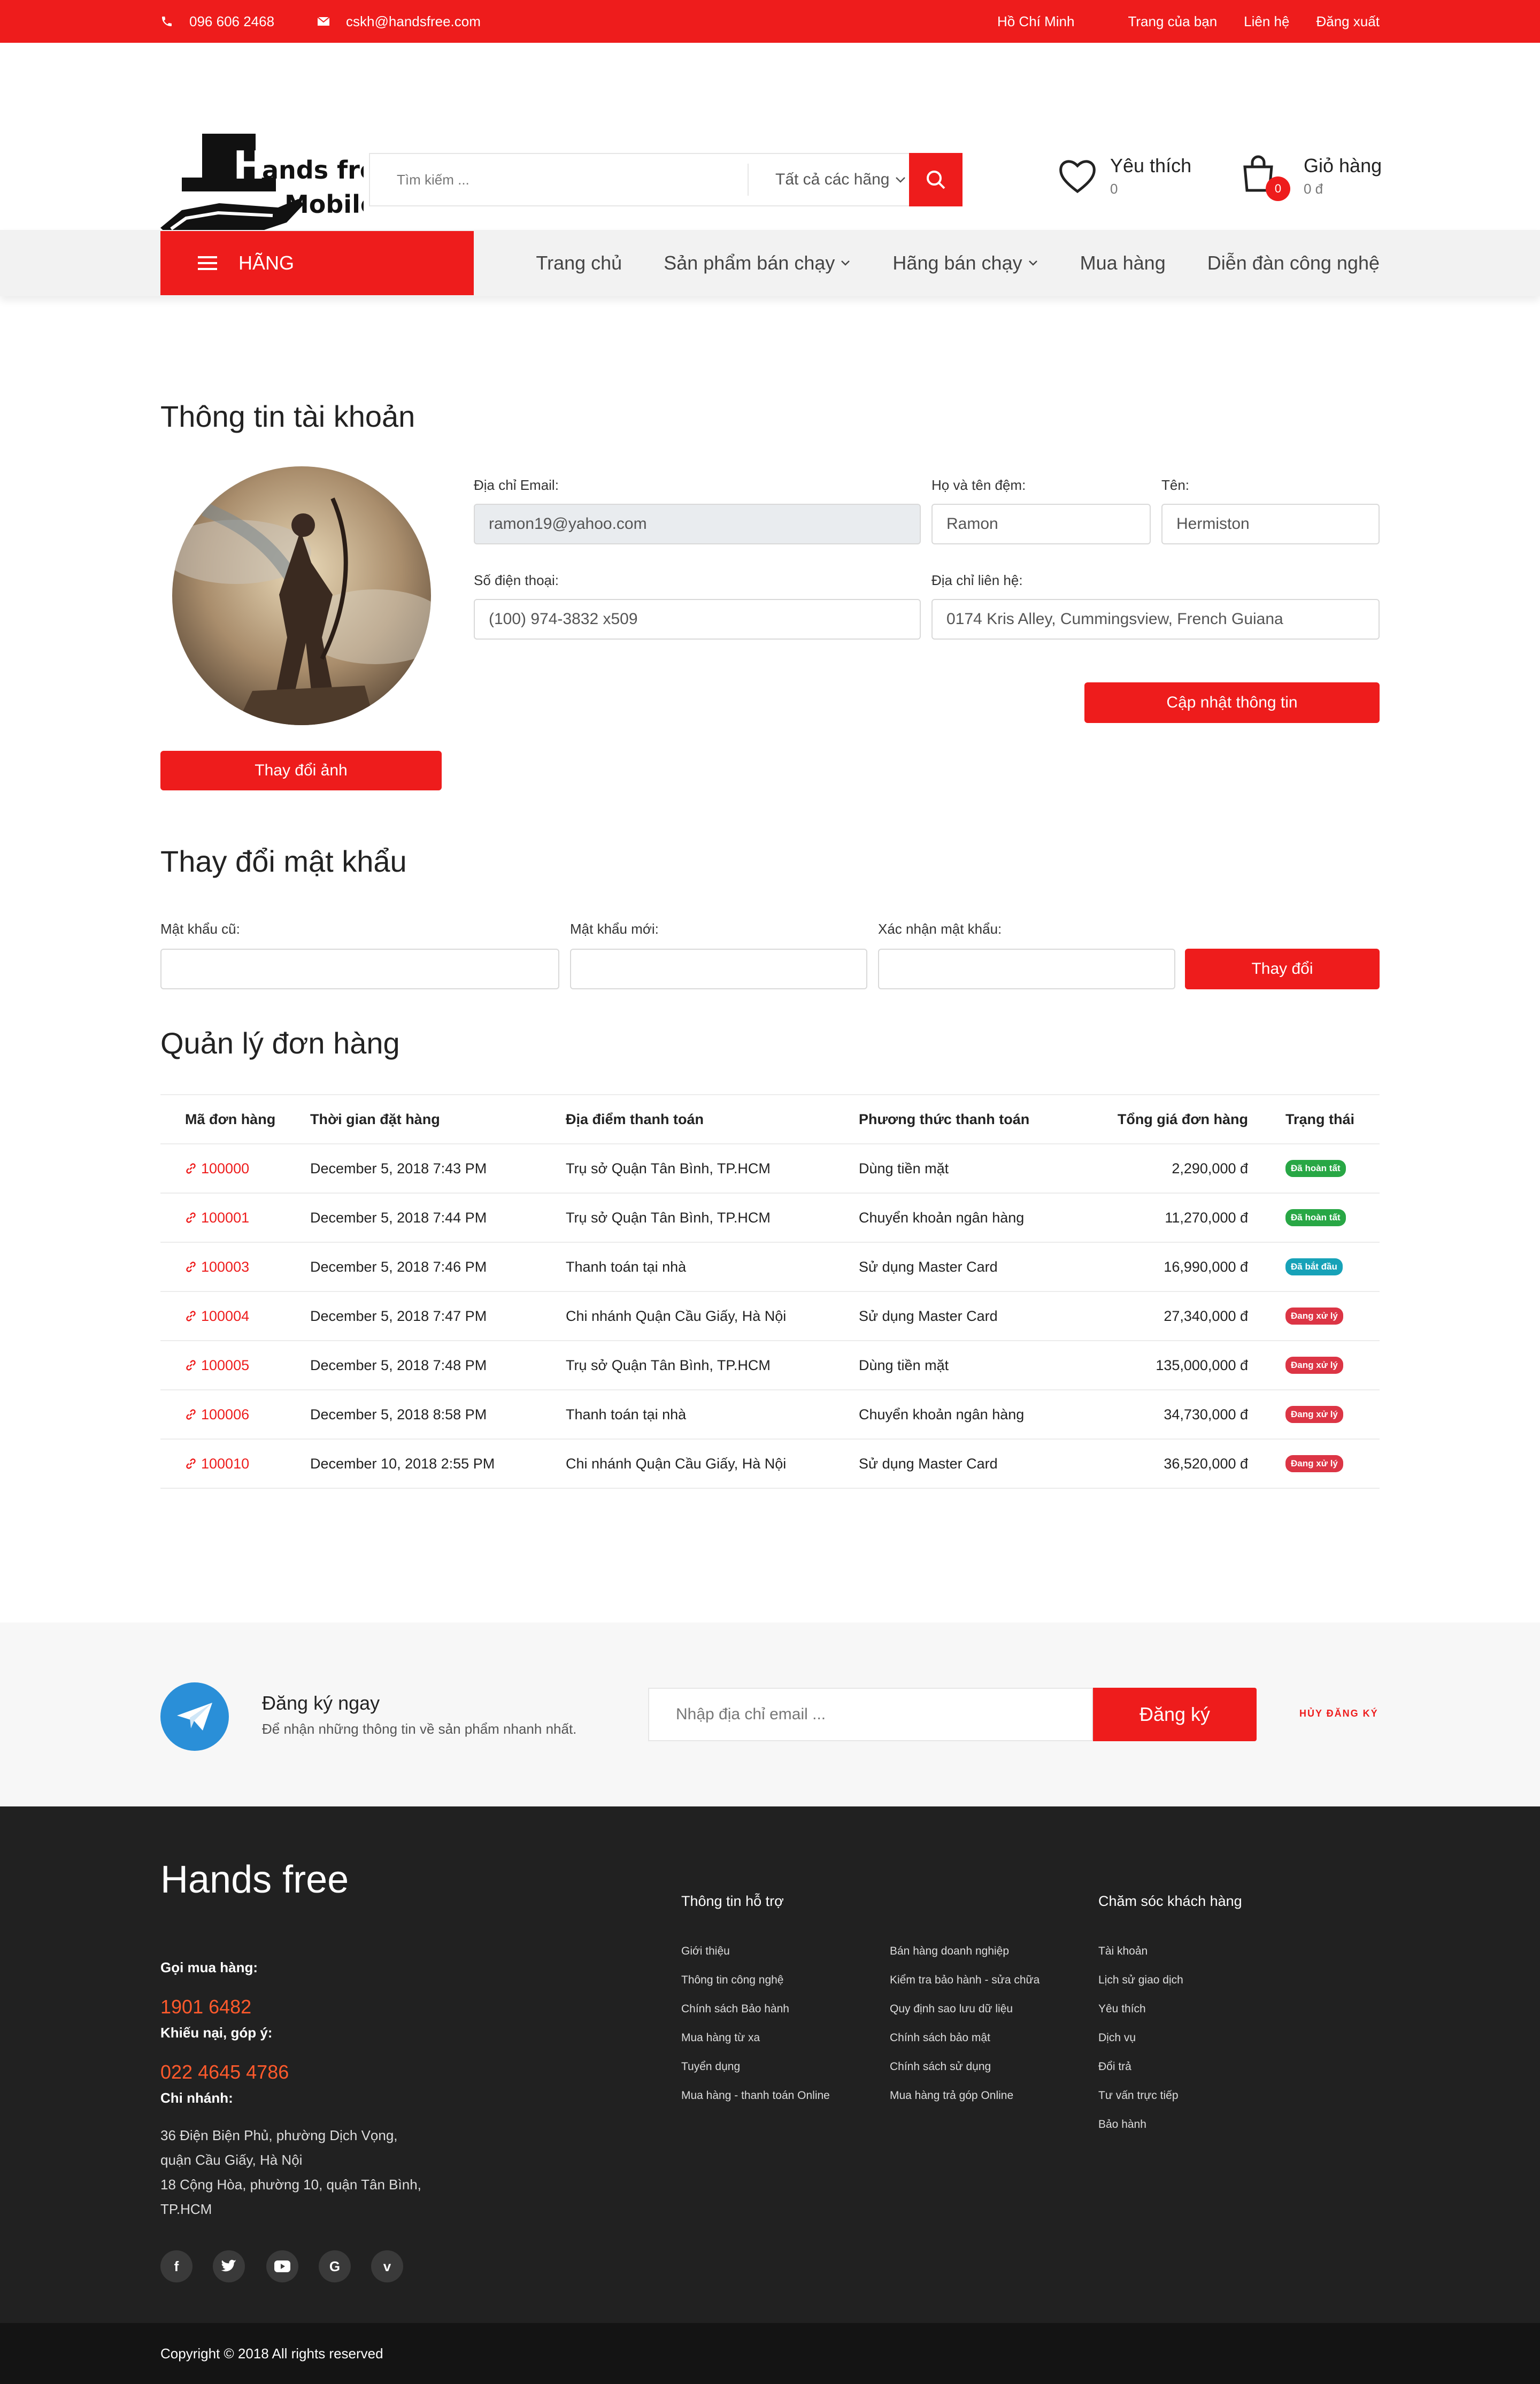 Image resolution: width=1540 pixels, height=2384 pixels. What do you see at coordinates (1293, 263) in the screenshot?
I see `nav-forum: Diễn đàn công nghệ` at bounding box center [1293, 263].